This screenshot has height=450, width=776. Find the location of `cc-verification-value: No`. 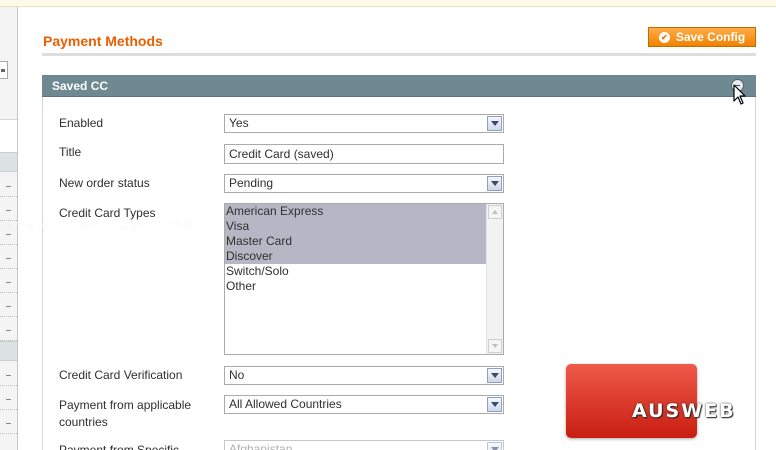

cc-verification-value: No is located at coordinates (237, 375).